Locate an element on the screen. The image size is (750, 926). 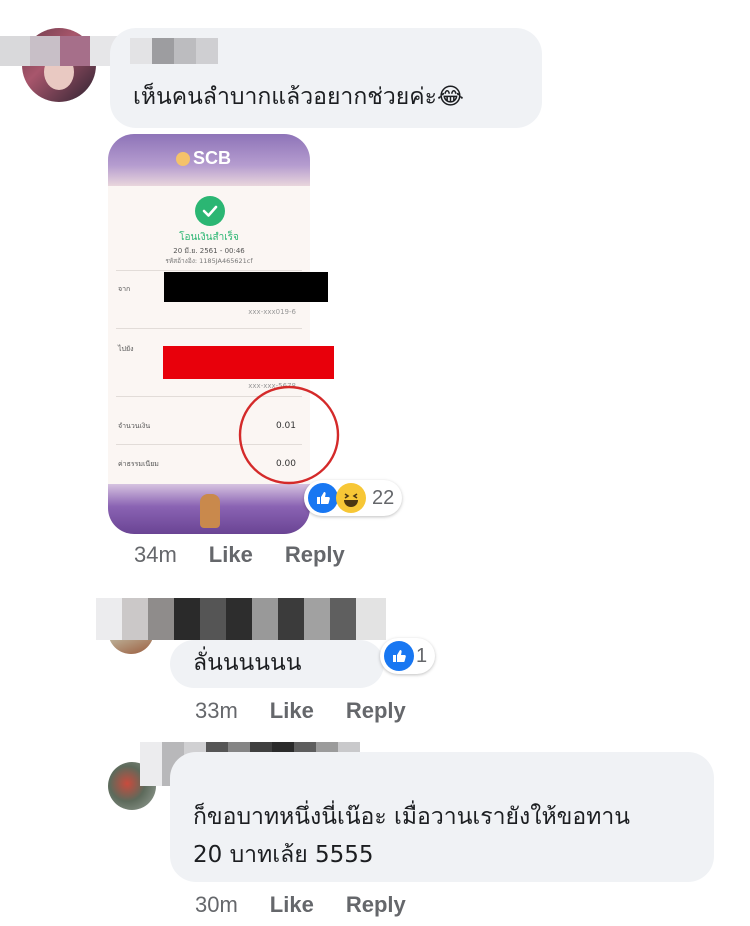
receipt-from-account: xxx-xxx019-6 is located at coordinates (272, 312).